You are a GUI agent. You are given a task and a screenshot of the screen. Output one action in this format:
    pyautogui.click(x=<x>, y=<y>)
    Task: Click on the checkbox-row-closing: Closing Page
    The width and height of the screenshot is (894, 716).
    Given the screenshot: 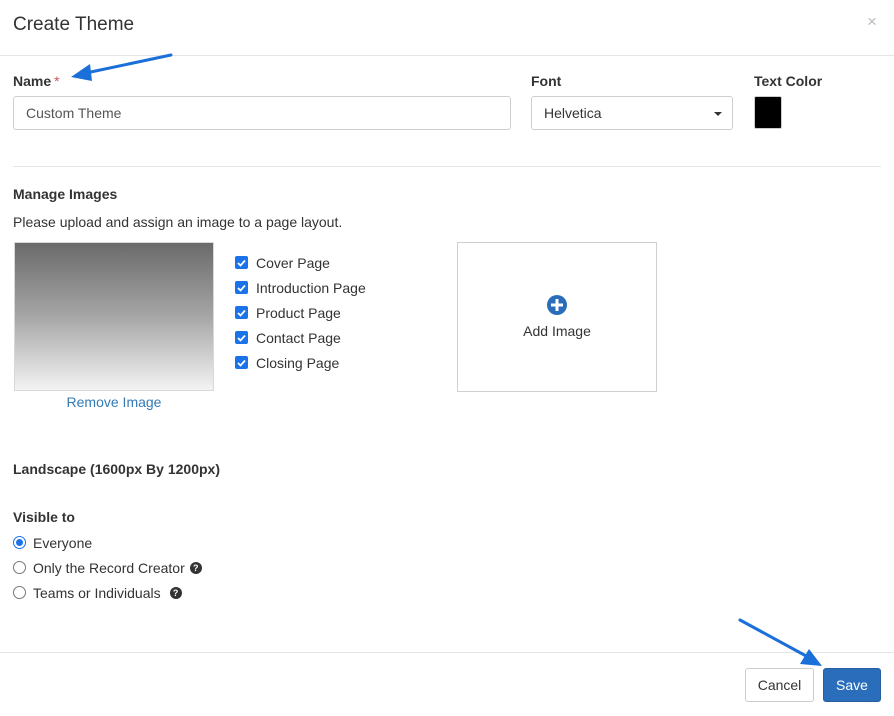 What is the action you would take?
    pyautogui.click(x=300, y=362)
    